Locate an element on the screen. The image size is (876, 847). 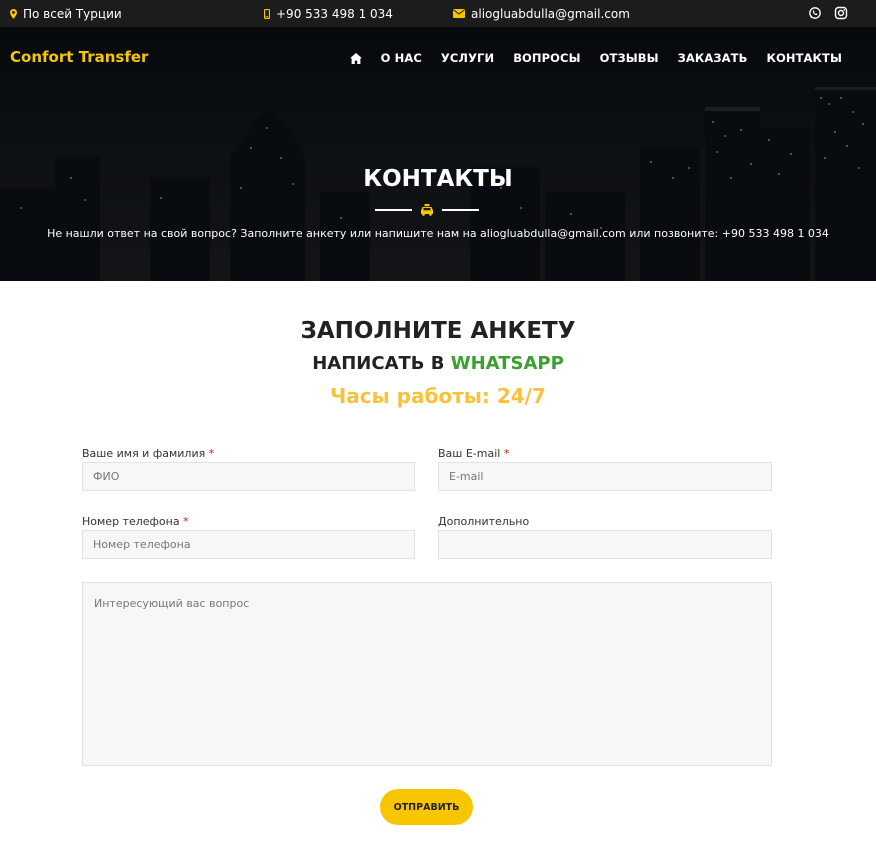
instagram-icon is located at coordinates (841, 13).